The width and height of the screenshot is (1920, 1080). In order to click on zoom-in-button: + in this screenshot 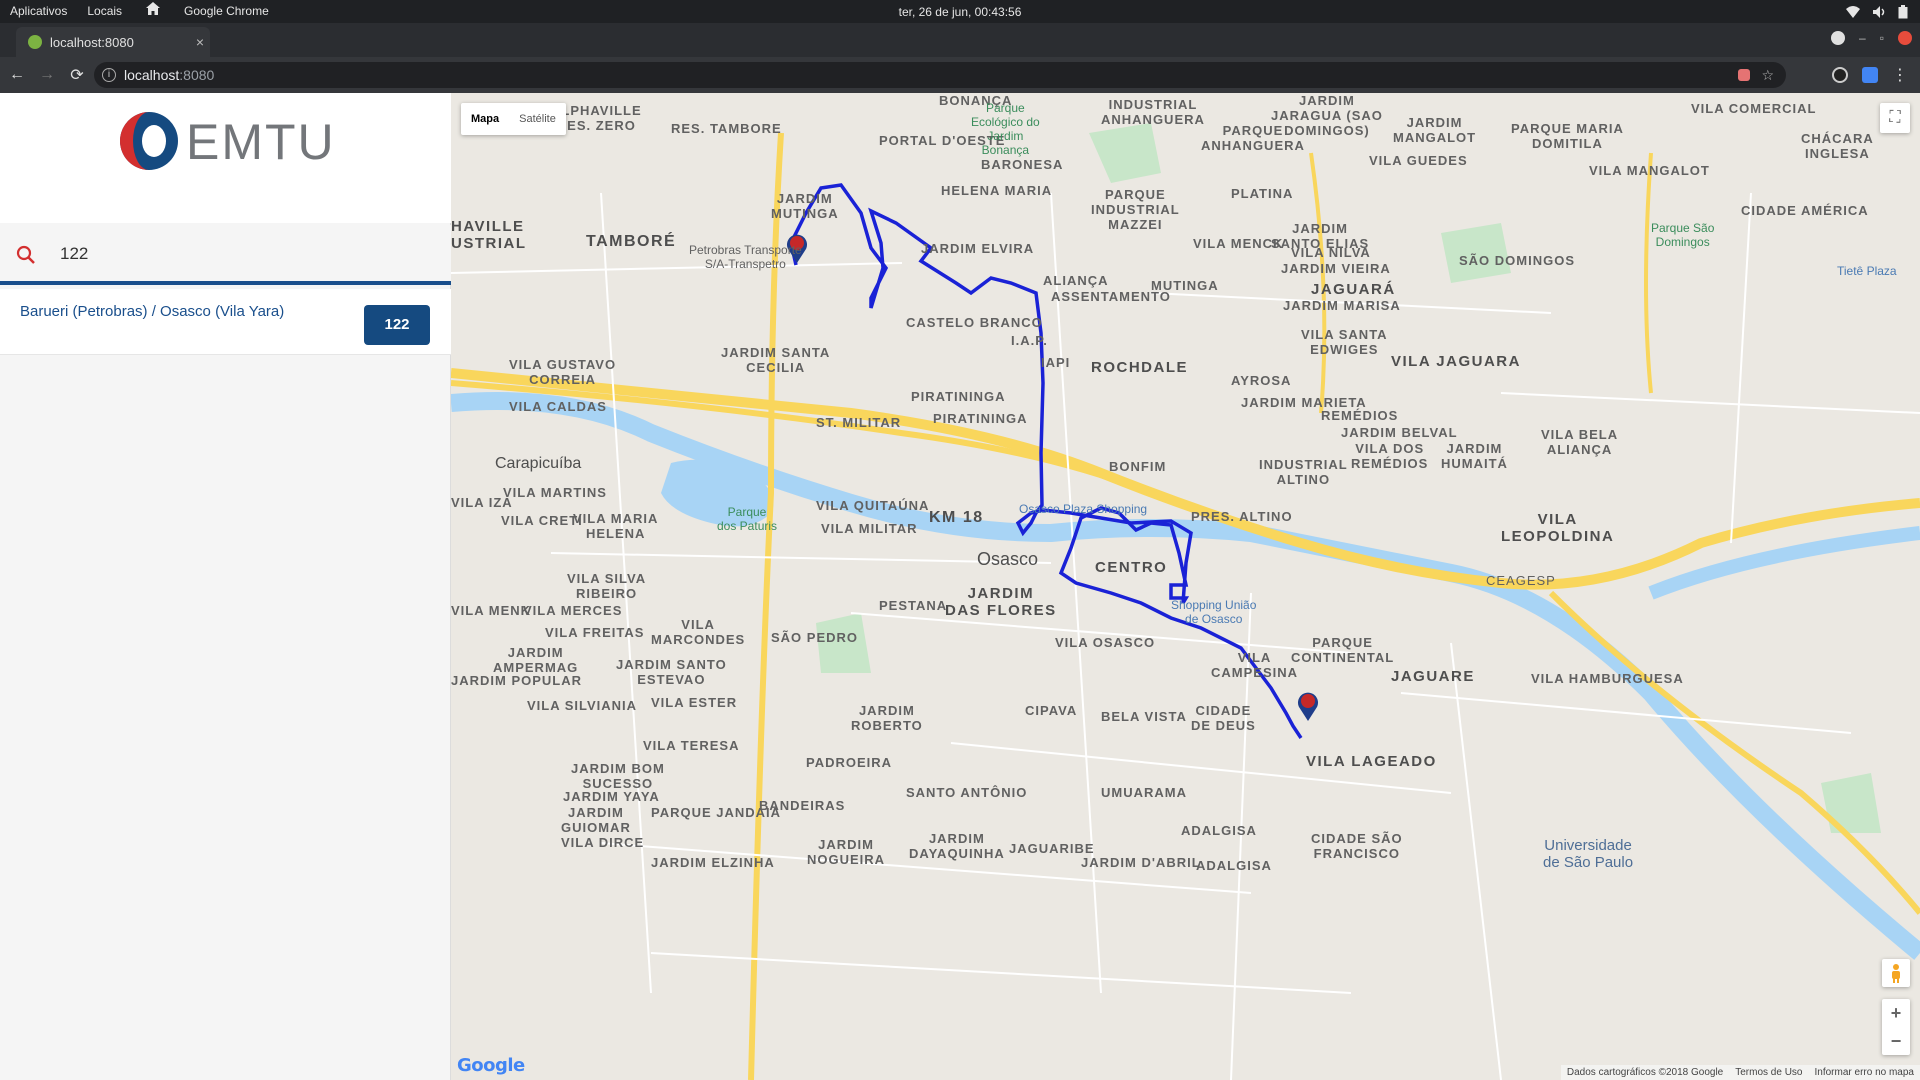, I will do `click(1896, 1013)`.